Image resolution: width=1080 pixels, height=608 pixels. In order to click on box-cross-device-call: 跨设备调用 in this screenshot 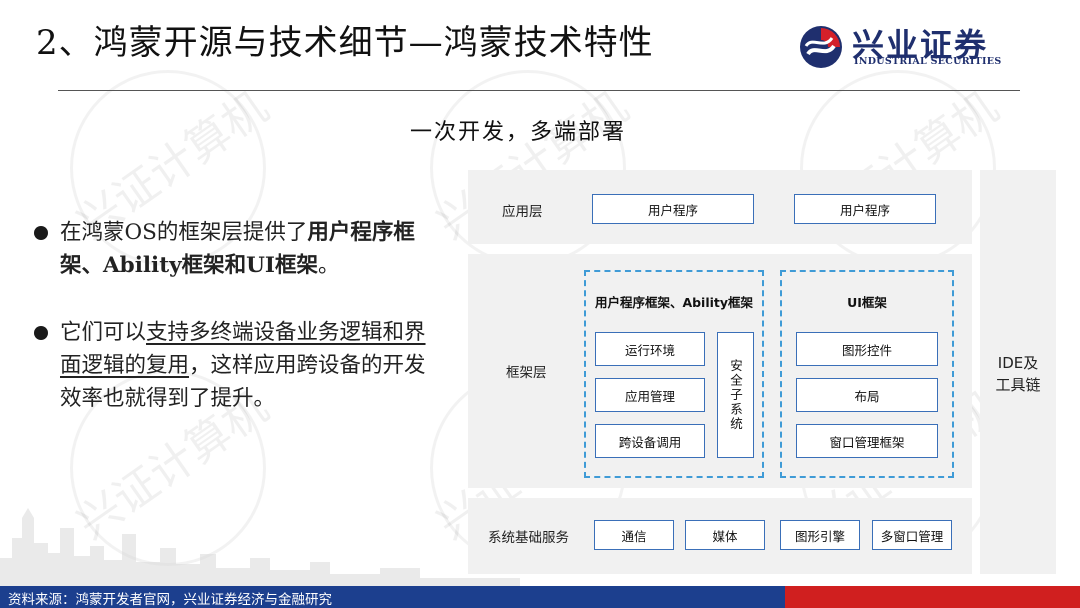, I will do `click(650, 441)`.